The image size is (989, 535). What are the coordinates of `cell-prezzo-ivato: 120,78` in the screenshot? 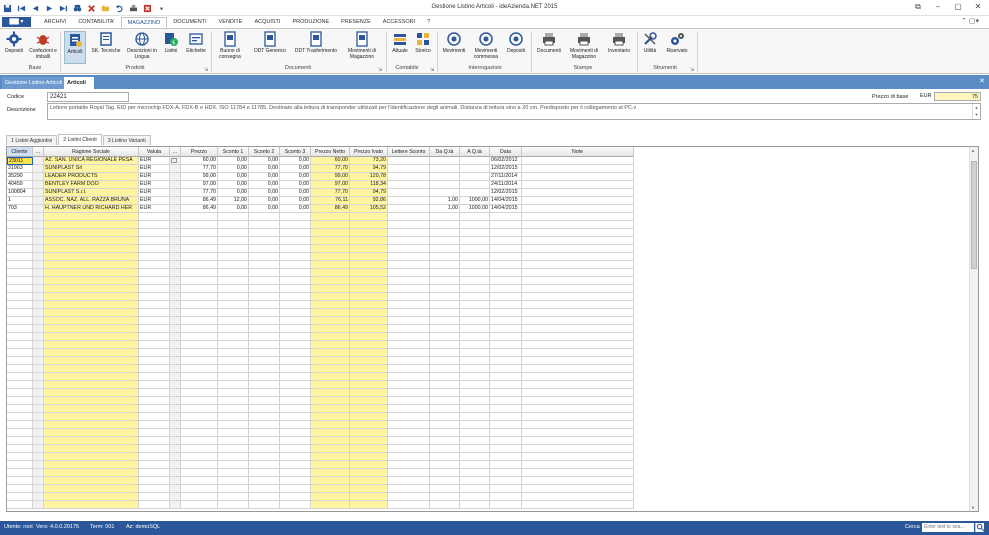 It's located at (369, 177).